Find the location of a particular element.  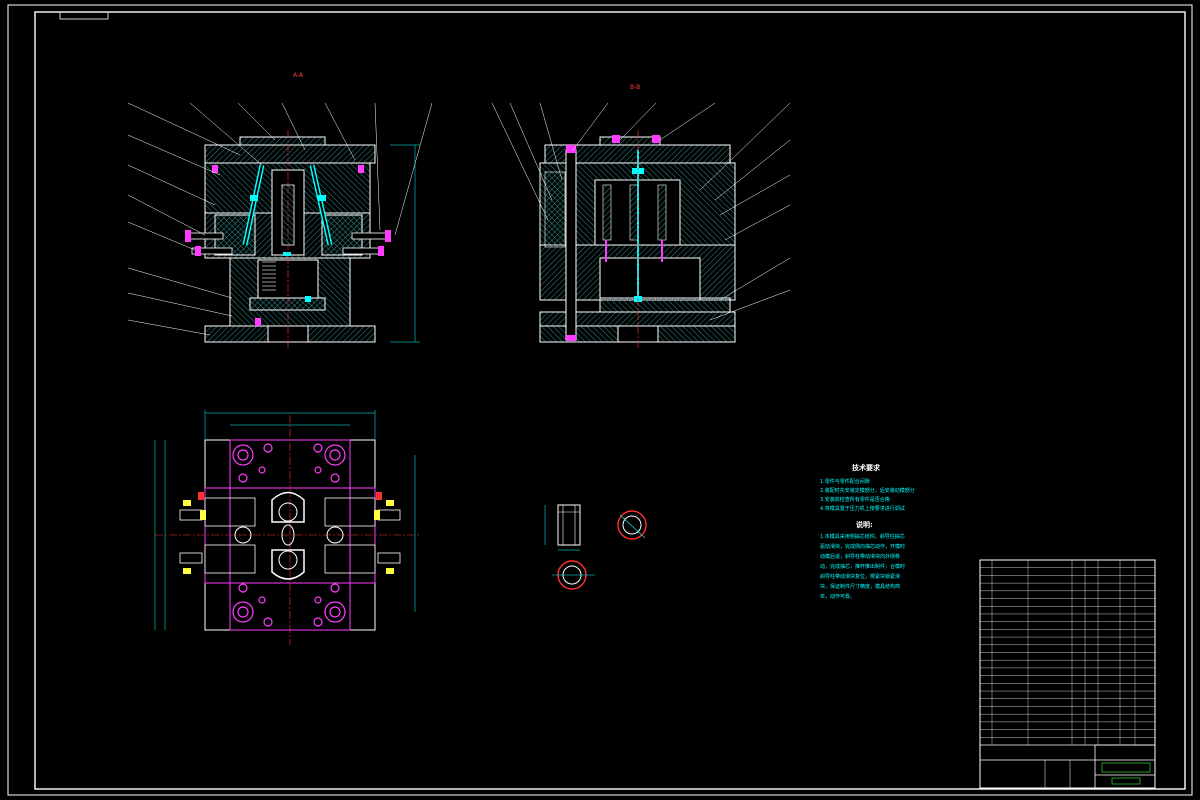

tech-line: 3.安装前检查所有零件是否合格 is located at coordinates (855, 500).